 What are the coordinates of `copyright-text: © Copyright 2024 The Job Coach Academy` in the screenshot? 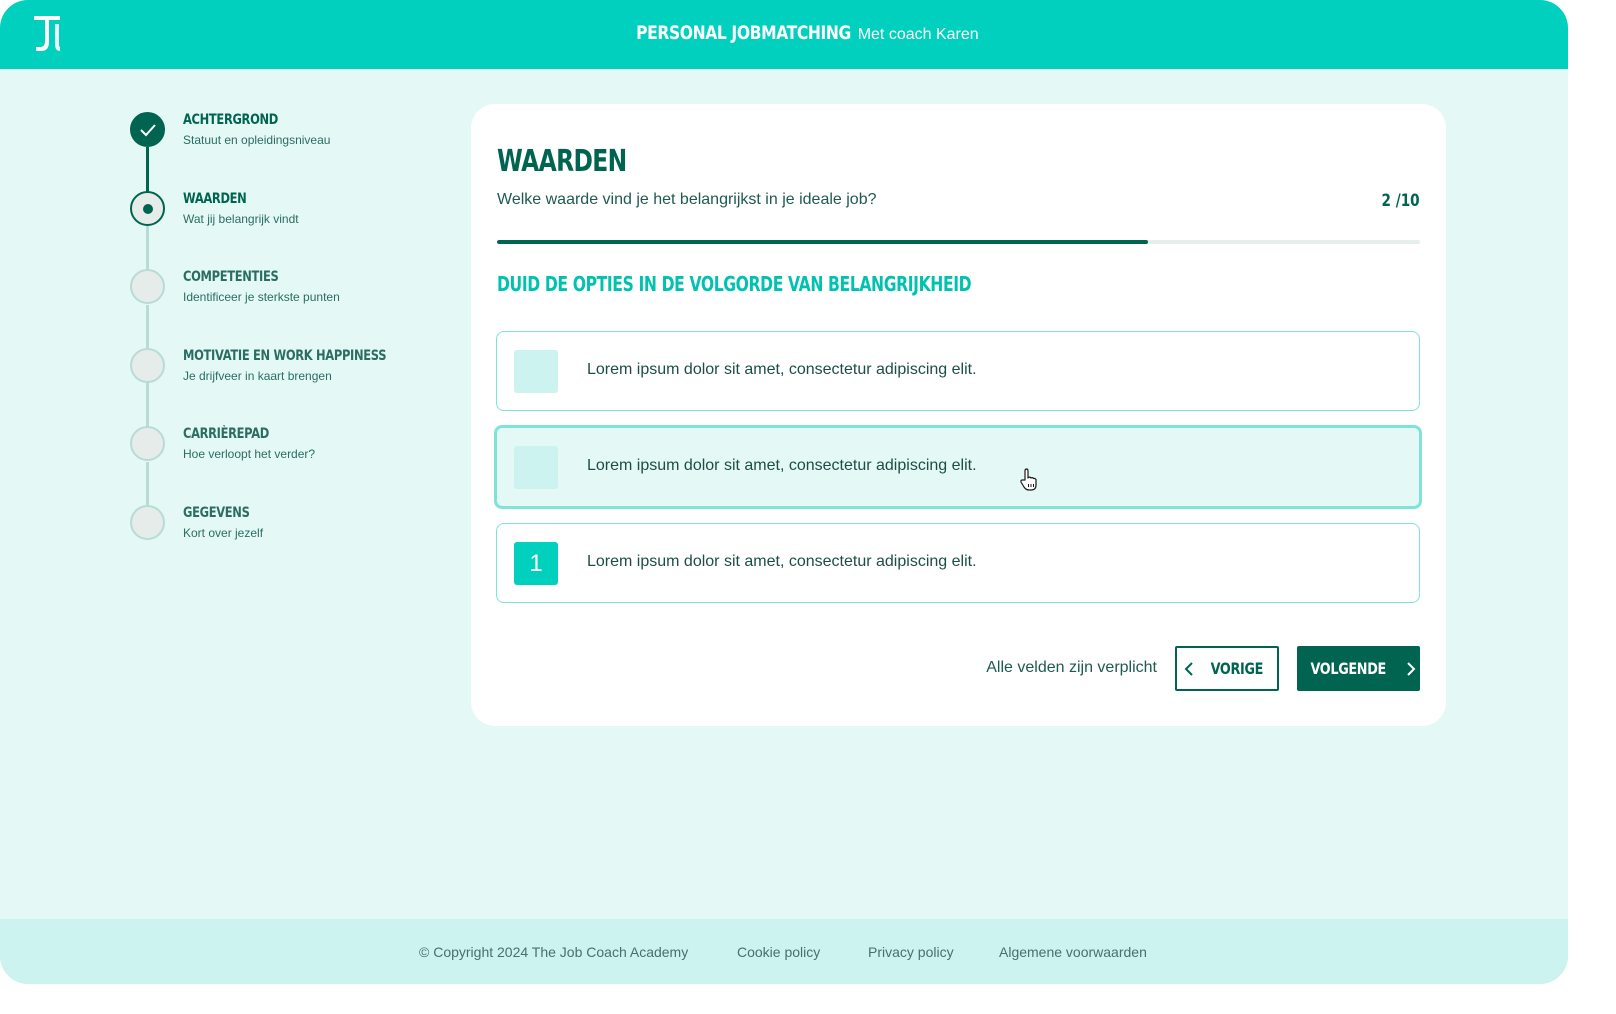 It's located at (554, 952).